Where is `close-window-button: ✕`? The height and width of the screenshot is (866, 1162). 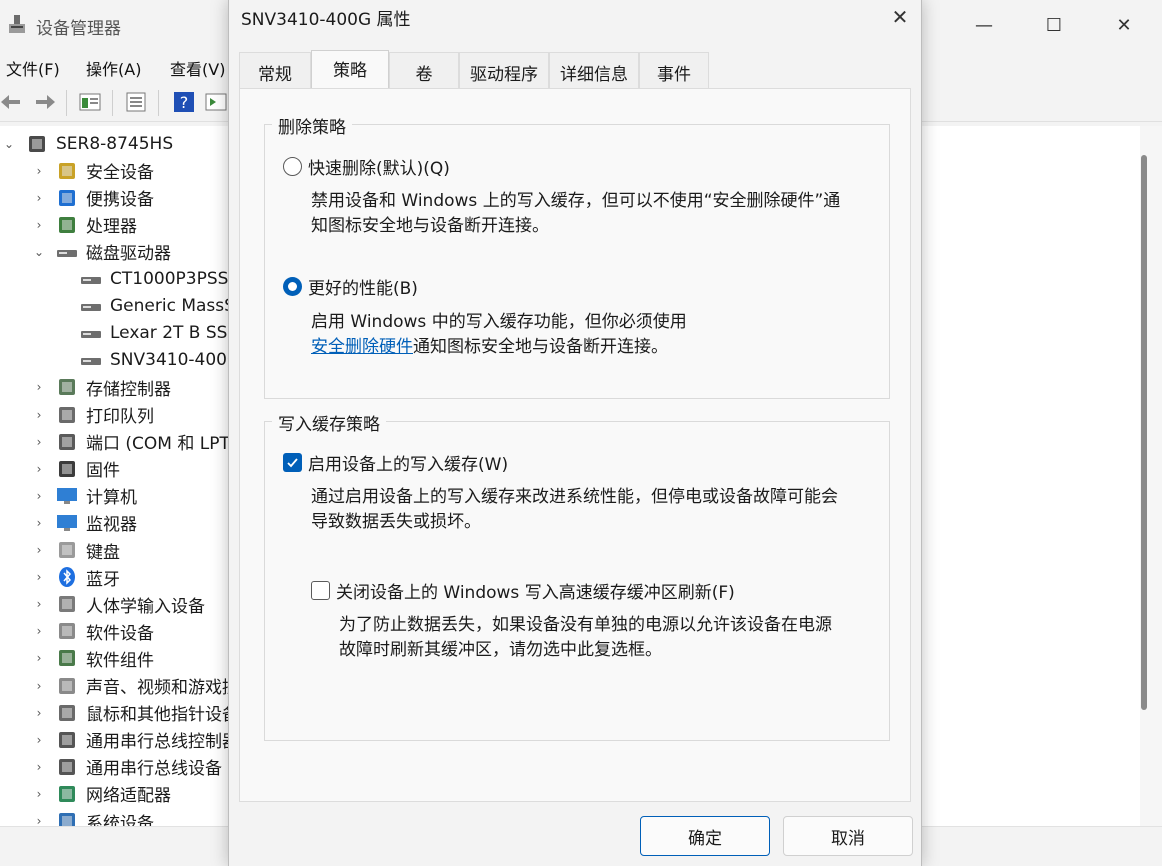 close-window-button: ✕ is located at coordinates (1124, 25).